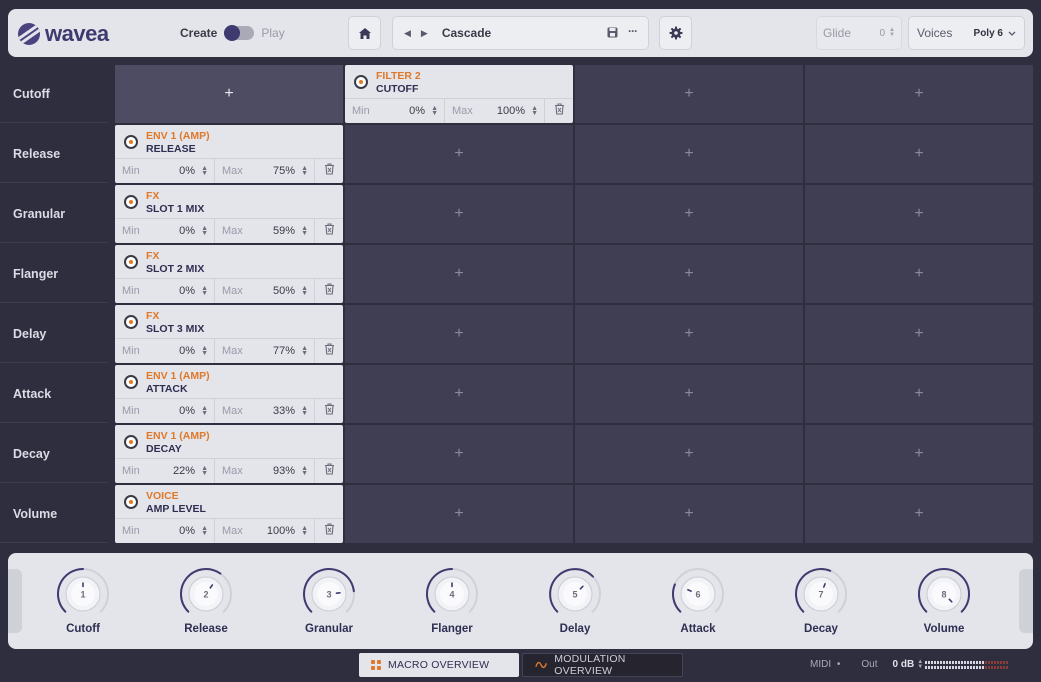 This screenshot has height=682, width=1041. I want to click on modulation-source: VOICE, so click(162, 496).